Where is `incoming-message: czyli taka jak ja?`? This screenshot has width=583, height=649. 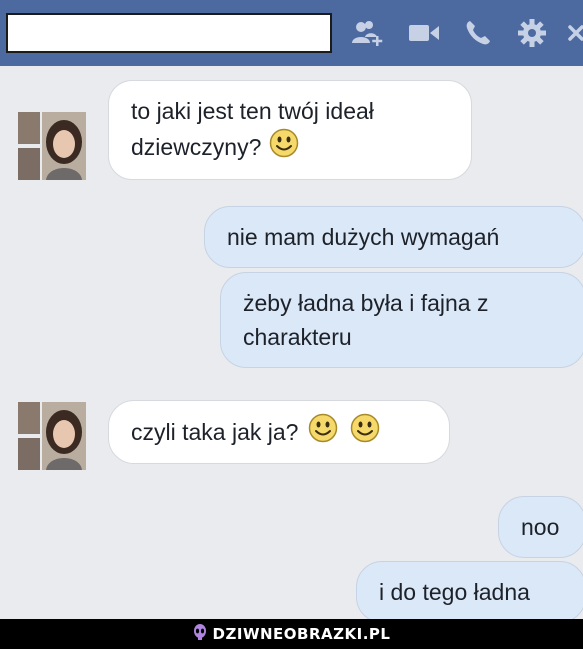
incoming-message: czyli taka jak ja? is located at coordinates (279, 432).